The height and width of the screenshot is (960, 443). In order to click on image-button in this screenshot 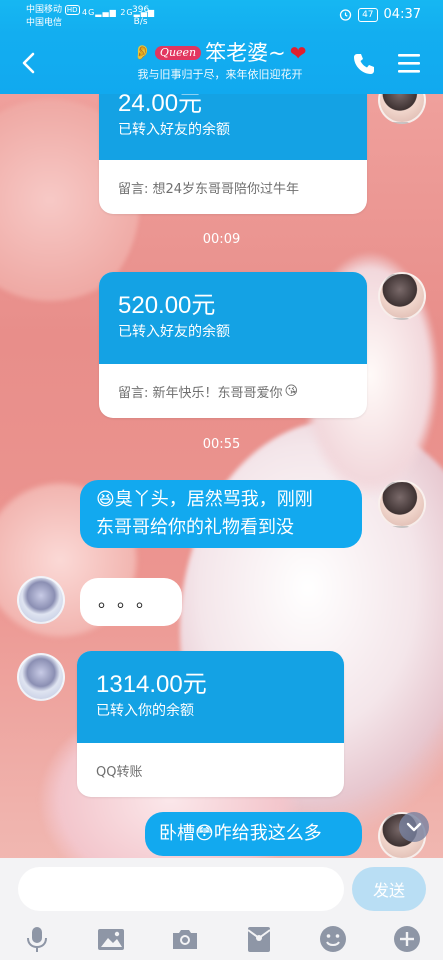, I will do `click(111, 939)`.